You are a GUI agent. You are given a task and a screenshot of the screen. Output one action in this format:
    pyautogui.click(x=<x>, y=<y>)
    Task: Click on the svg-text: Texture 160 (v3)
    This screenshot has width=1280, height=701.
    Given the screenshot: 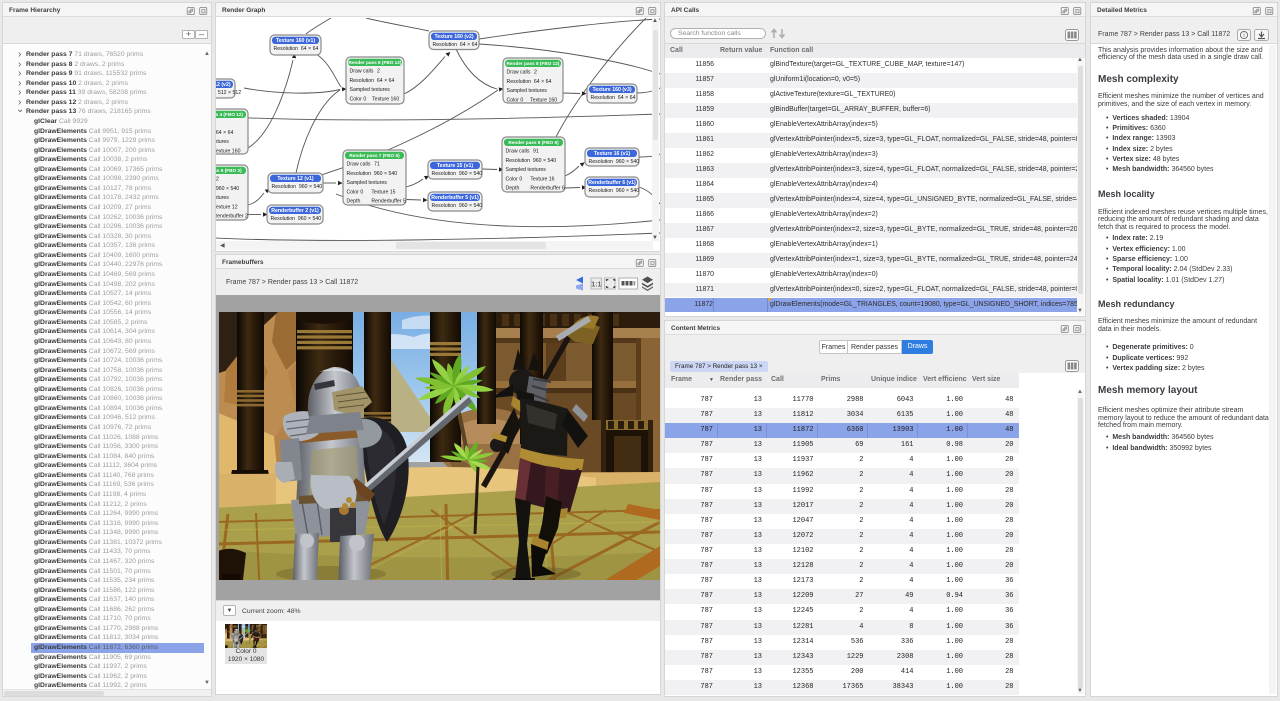 What is the action you would take?
    pyautogui.click(x=611, y=90)
    